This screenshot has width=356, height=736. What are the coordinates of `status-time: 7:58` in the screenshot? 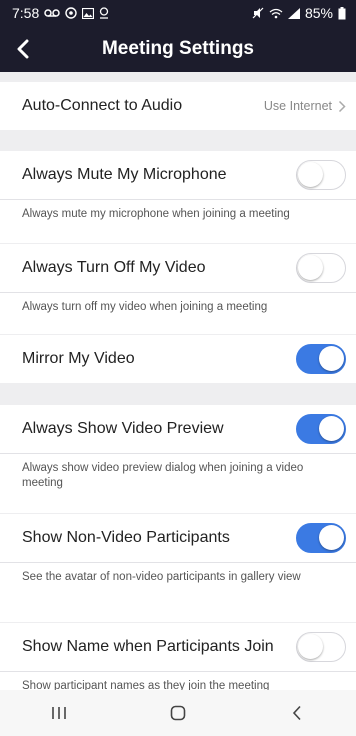 It's located at (26, 13).